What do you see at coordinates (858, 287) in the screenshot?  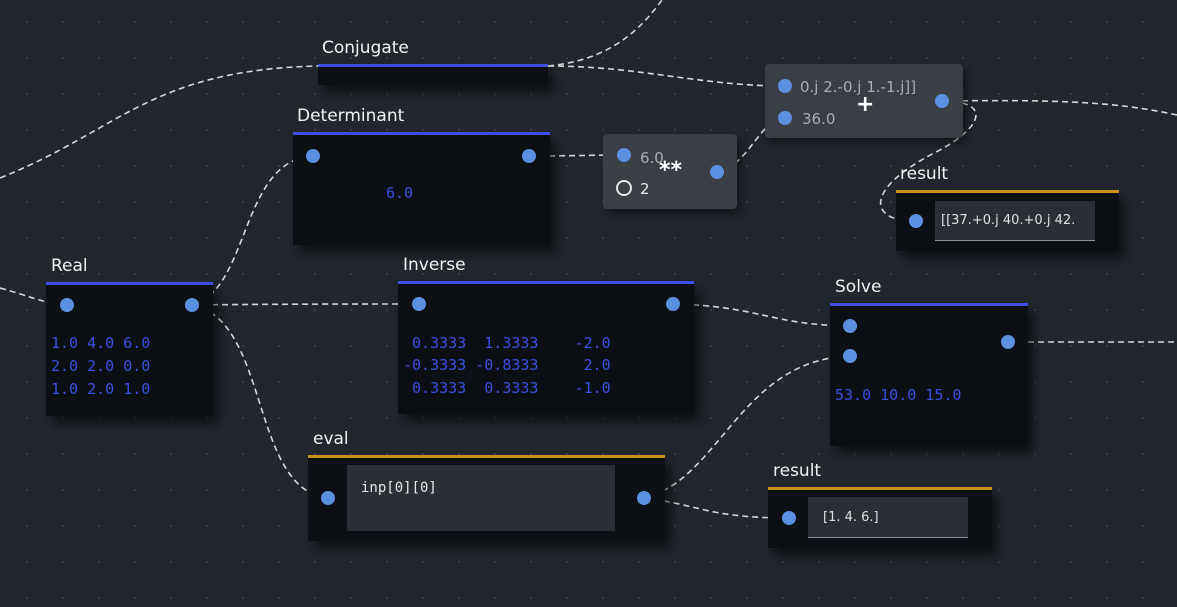 I see `node-title: Solve` at bounding box center [858, 287].